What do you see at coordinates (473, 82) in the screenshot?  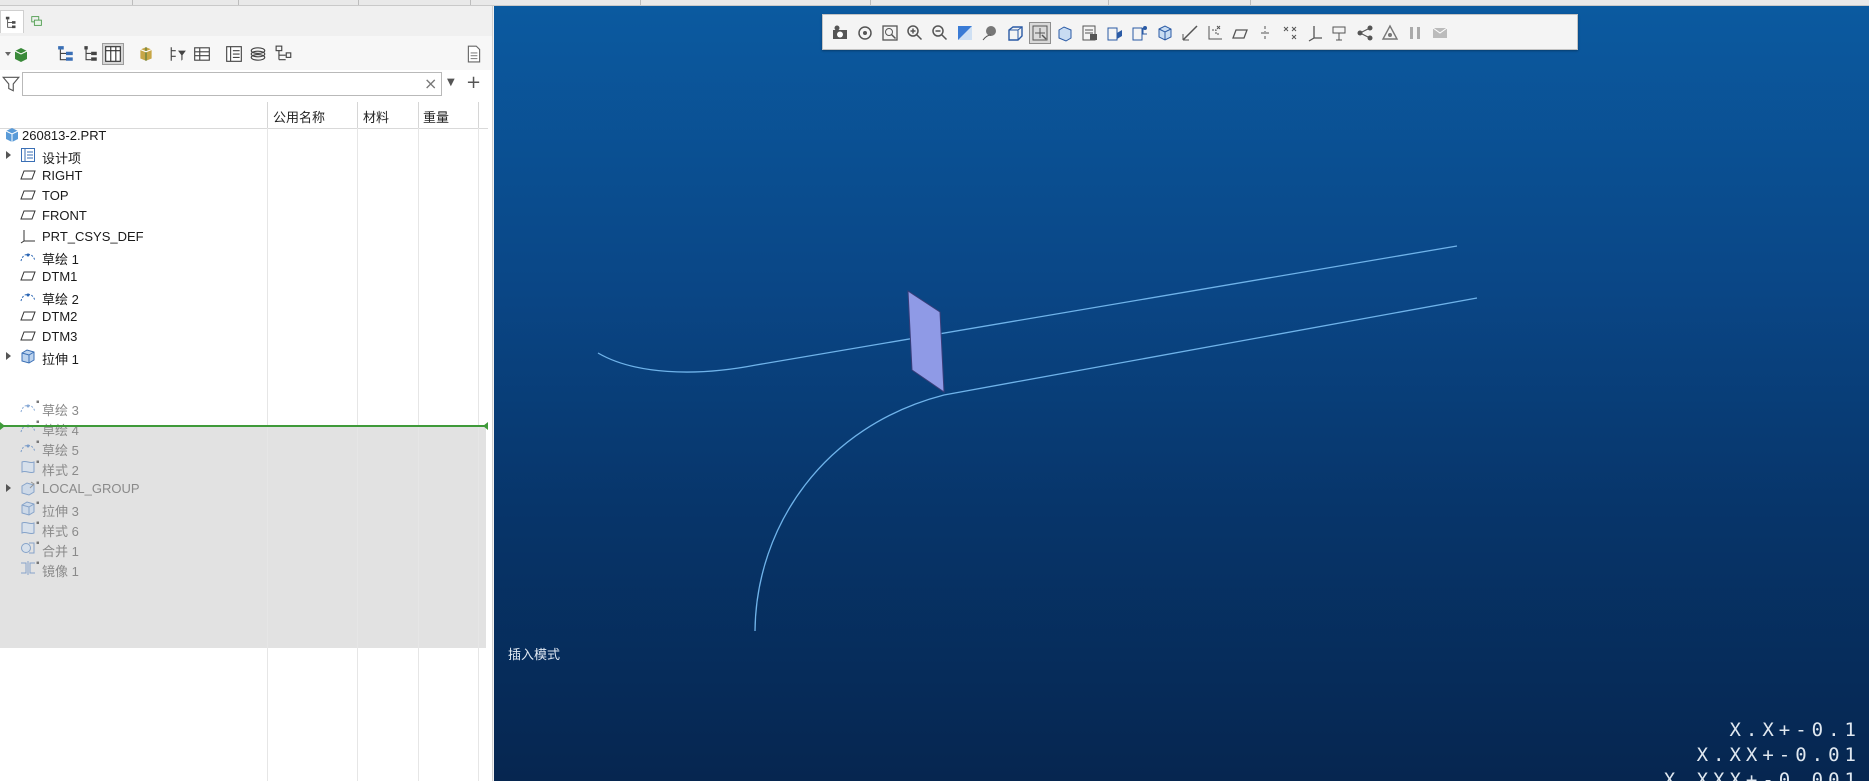 I see `add-filter-icon: +` at bounding box center [473, 82].